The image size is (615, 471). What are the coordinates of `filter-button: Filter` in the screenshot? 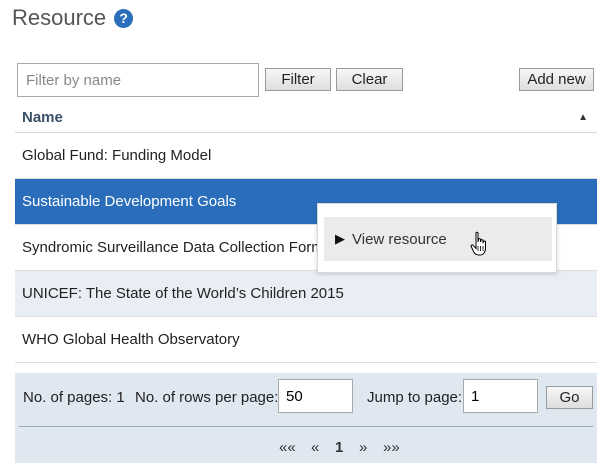 It's located at (298, 79).